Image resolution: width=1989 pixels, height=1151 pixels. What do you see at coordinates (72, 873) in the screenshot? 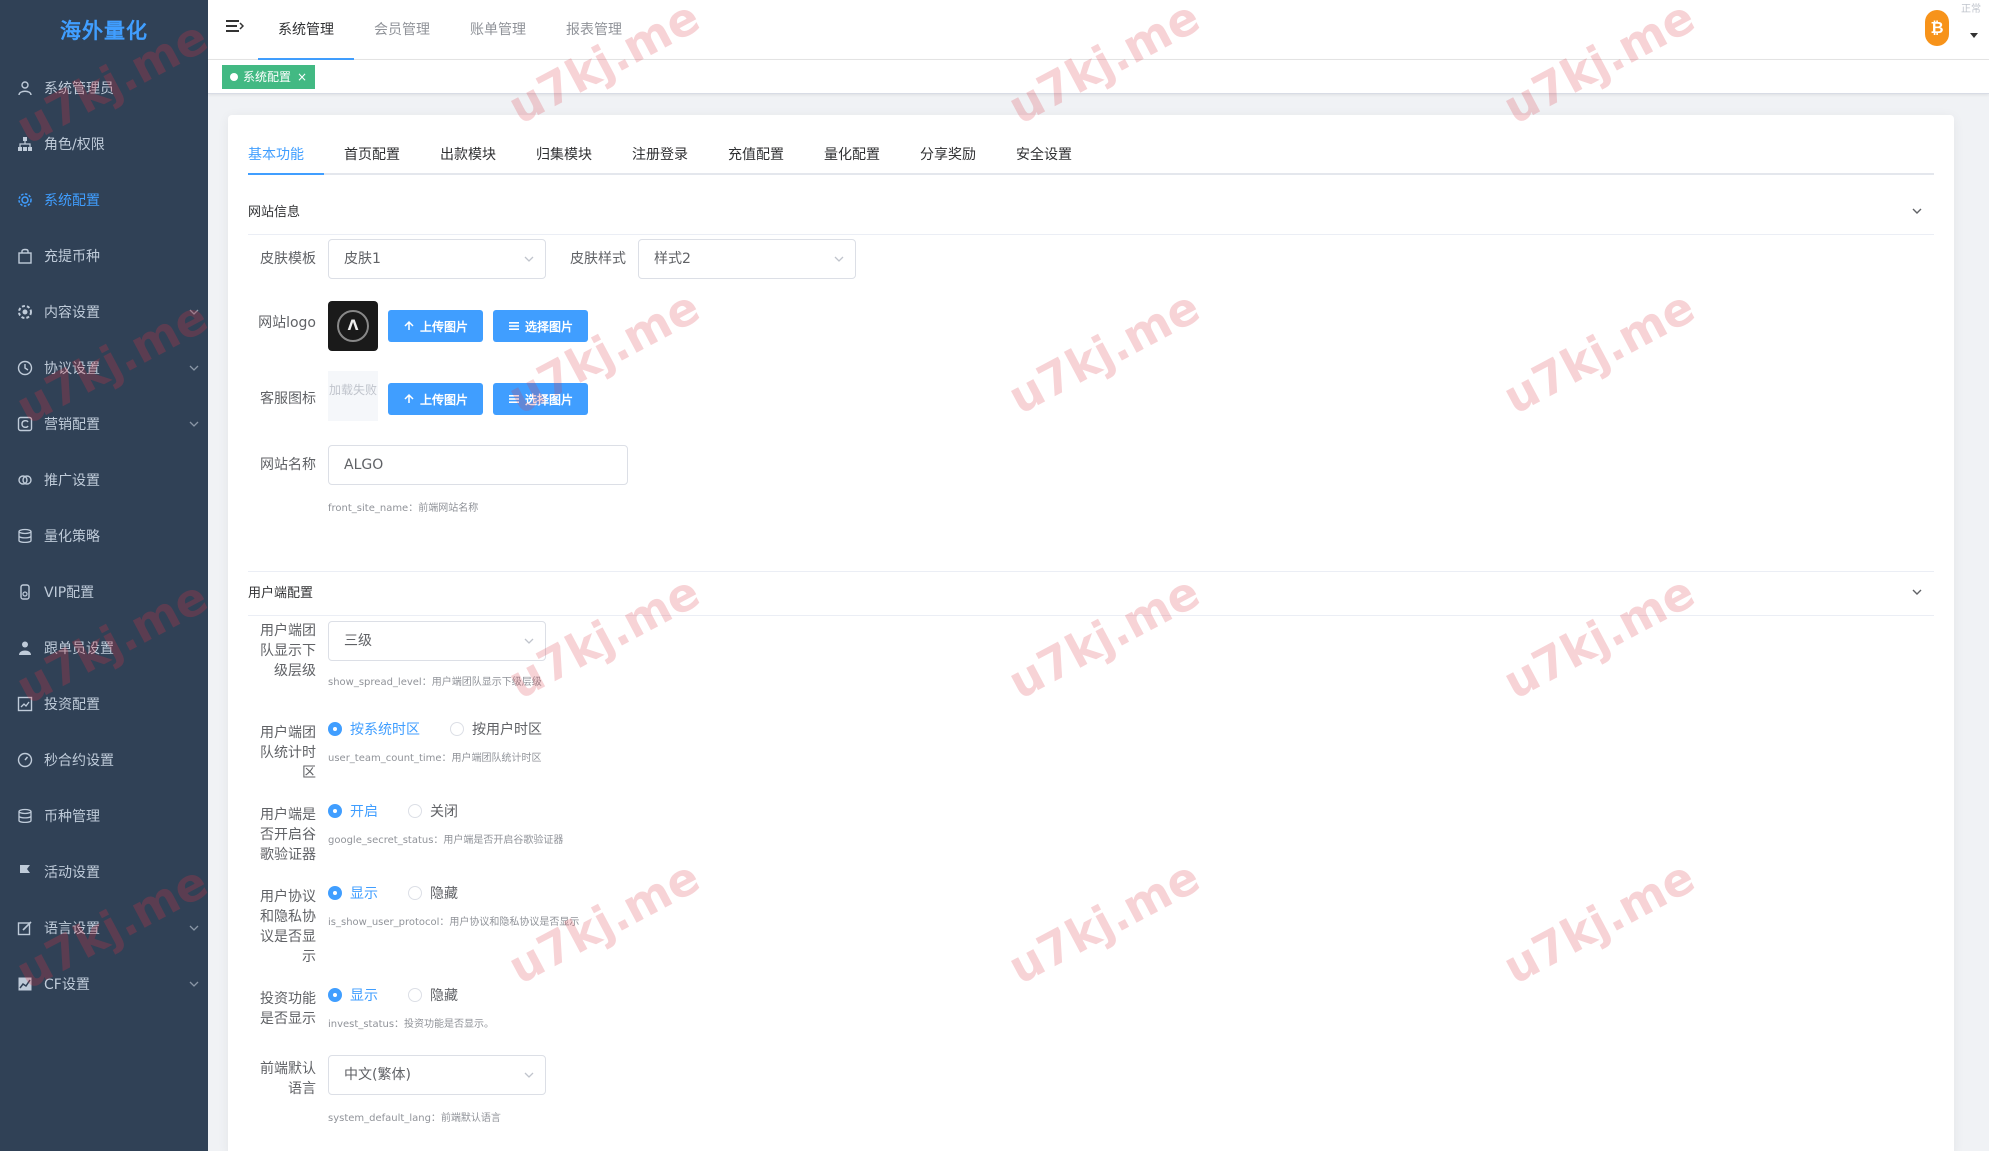
I see `sidebar-item-label: 活动设置` at bounding box center [72, 873].